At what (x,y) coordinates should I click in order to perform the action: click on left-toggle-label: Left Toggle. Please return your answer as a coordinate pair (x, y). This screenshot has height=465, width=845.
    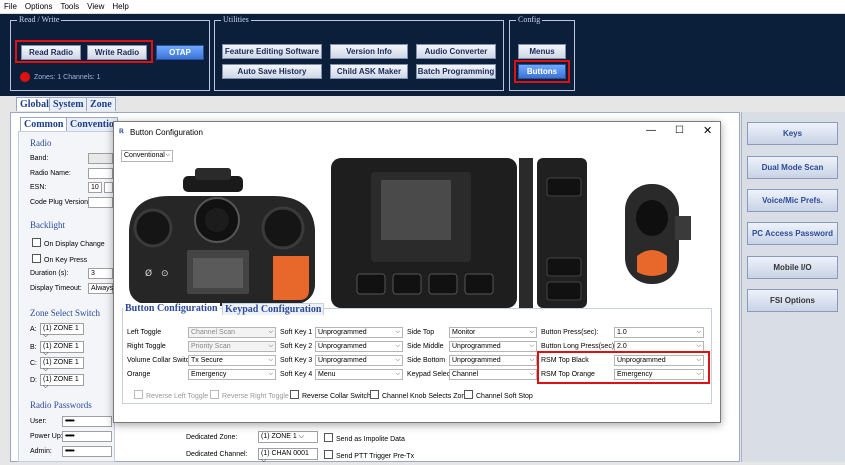
    Looking at the image, I should click on (144, 332).